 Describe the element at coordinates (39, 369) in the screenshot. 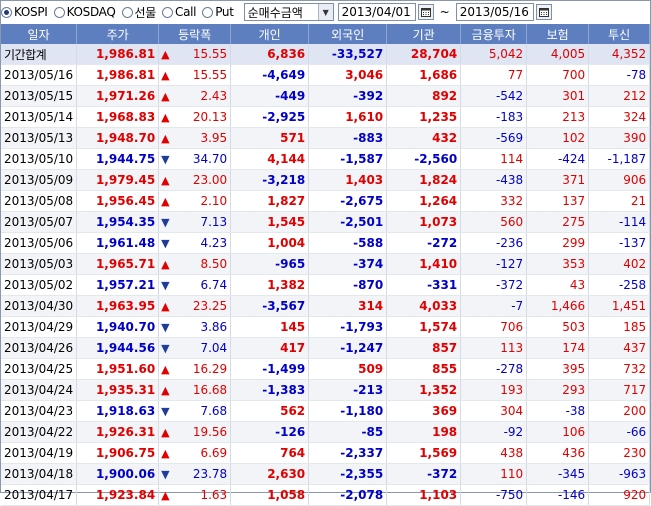

I see `cell-date: 2013/04/25` at that location.